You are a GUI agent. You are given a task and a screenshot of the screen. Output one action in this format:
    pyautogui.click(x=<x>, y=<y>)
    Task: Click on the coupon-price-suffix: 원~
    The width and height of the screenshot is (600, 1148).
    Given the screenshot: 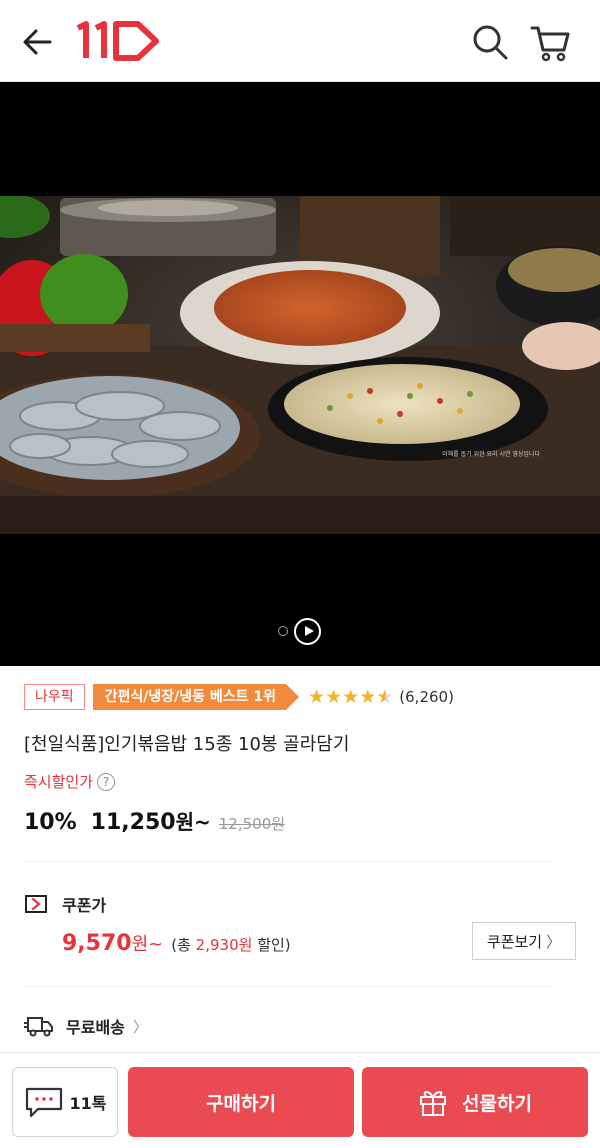 What is the action you would take?
    pyautogui.click(x=147, y=944)
    